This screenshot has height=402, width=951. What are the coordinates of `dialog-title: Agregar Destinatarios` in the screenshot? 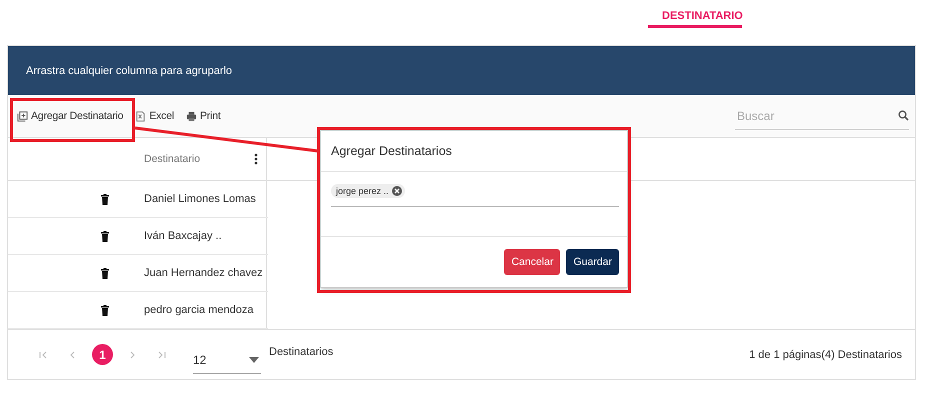 It's located at (391, 151).